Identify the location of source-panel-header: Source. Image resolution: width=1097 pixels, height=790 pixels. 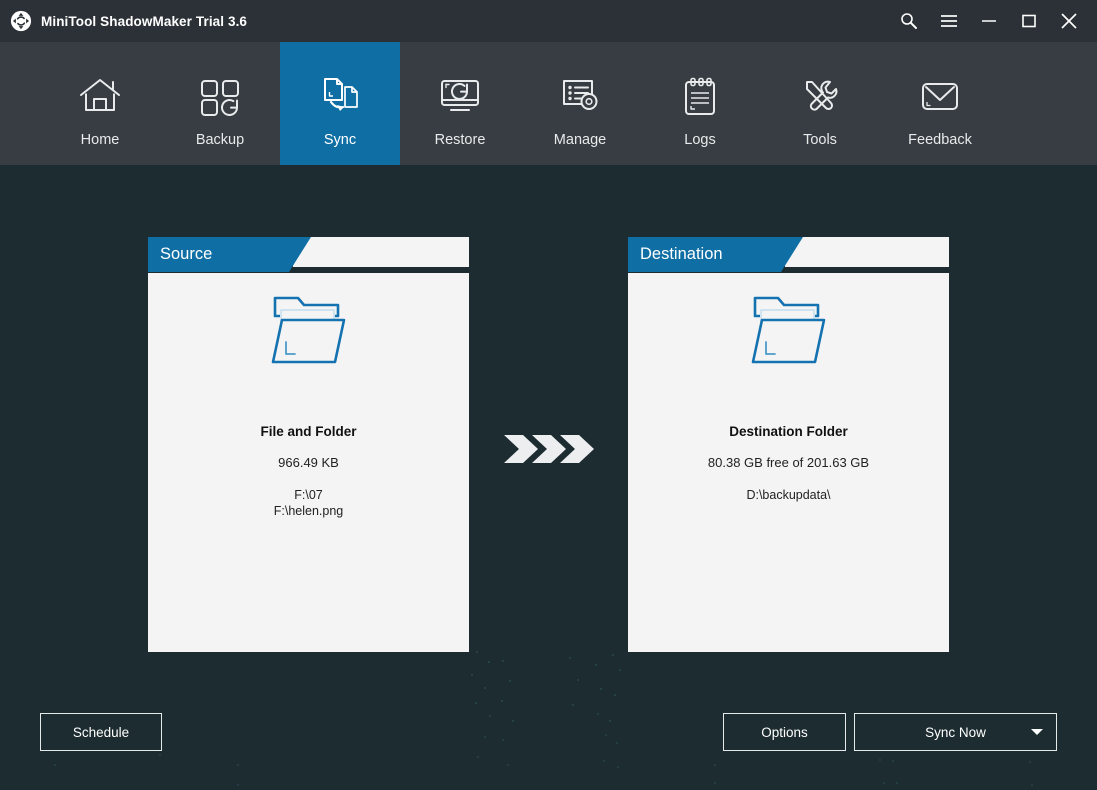
(308, 254).